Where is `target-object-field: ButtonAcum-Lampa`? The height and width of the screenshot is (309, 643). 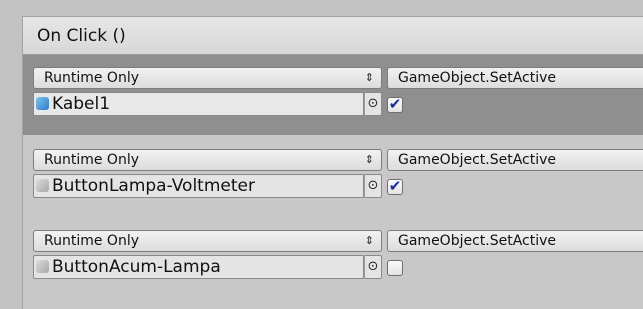 target-object-field: ButtonAcum-Lampa is located at coordinates (198, 267).